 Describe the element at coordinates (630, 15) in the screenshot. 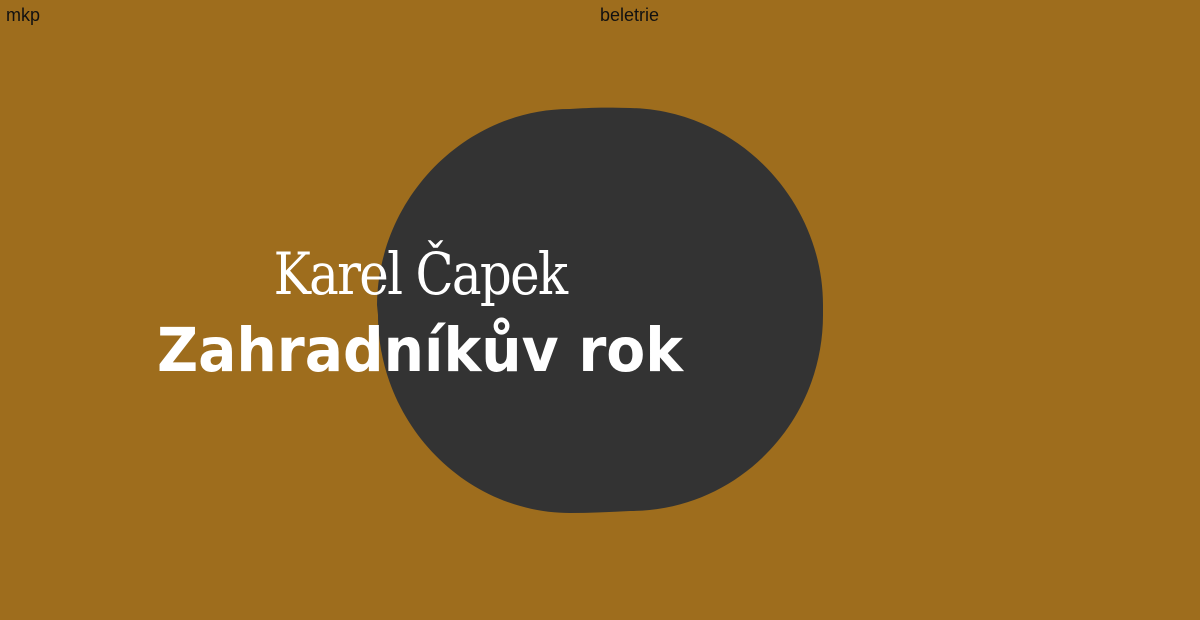

I see `category-label: beletrie` at that location.